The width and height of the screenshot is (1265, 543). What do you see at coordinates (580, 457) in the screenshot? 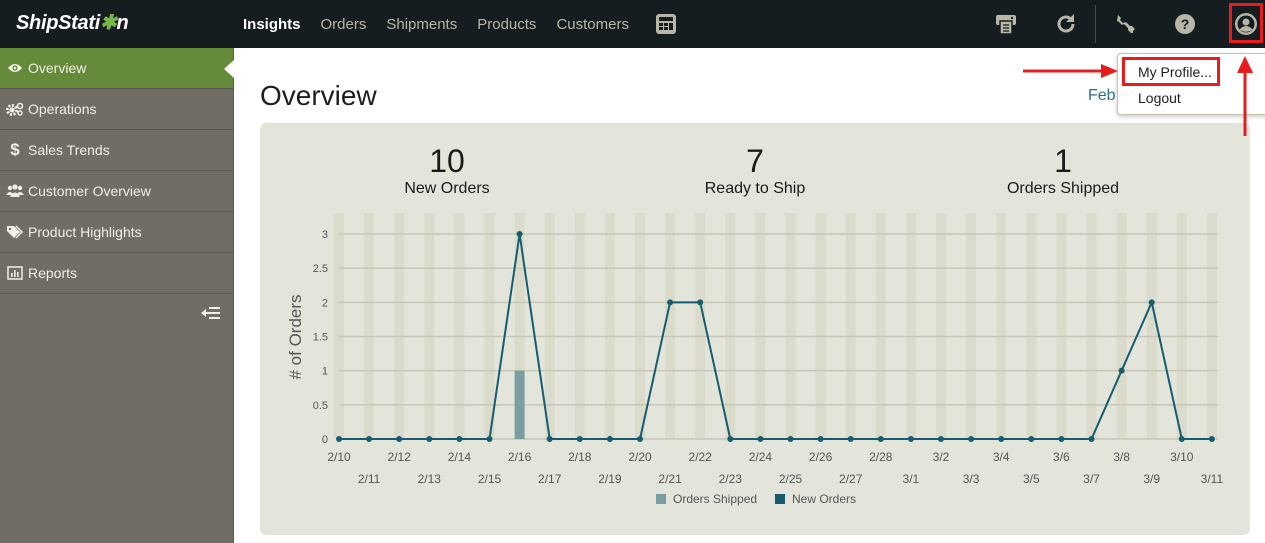
I see `x-tick-label: 2/18` at bounding box center [580, 457].